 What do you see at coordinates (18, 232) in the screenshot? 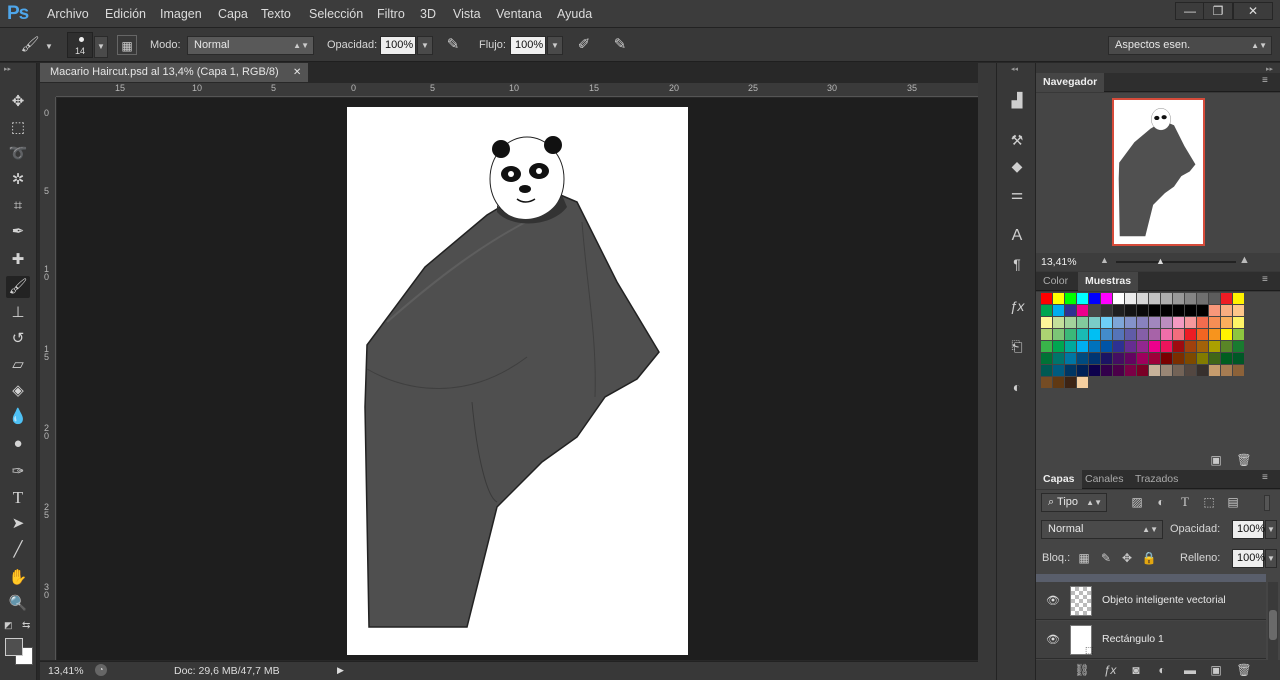
I see `eyedropper-tool-icon: ✒` at bounding box center [18, 232].